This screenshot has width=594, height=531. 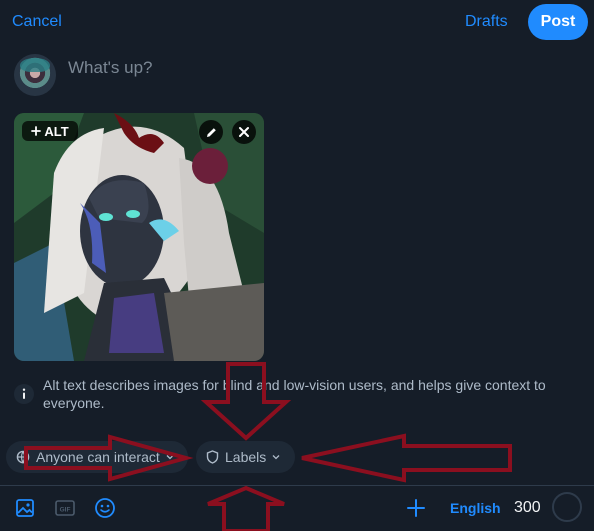 I want to click on labels-label: Labels, so click(x=246, y=457).